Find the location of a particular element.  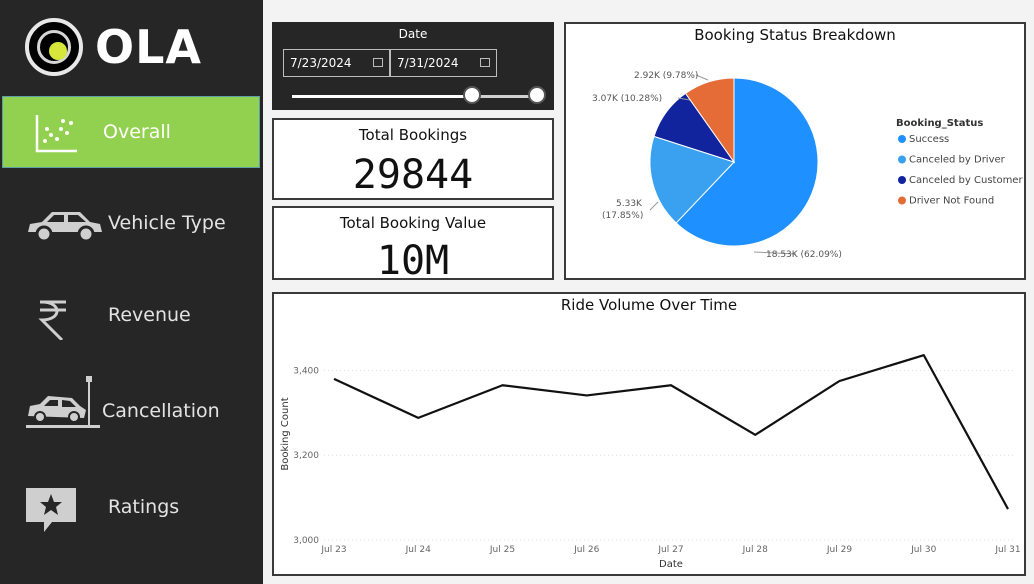

x-tick-label: Jul 28 is located at coordinates (755, 550).